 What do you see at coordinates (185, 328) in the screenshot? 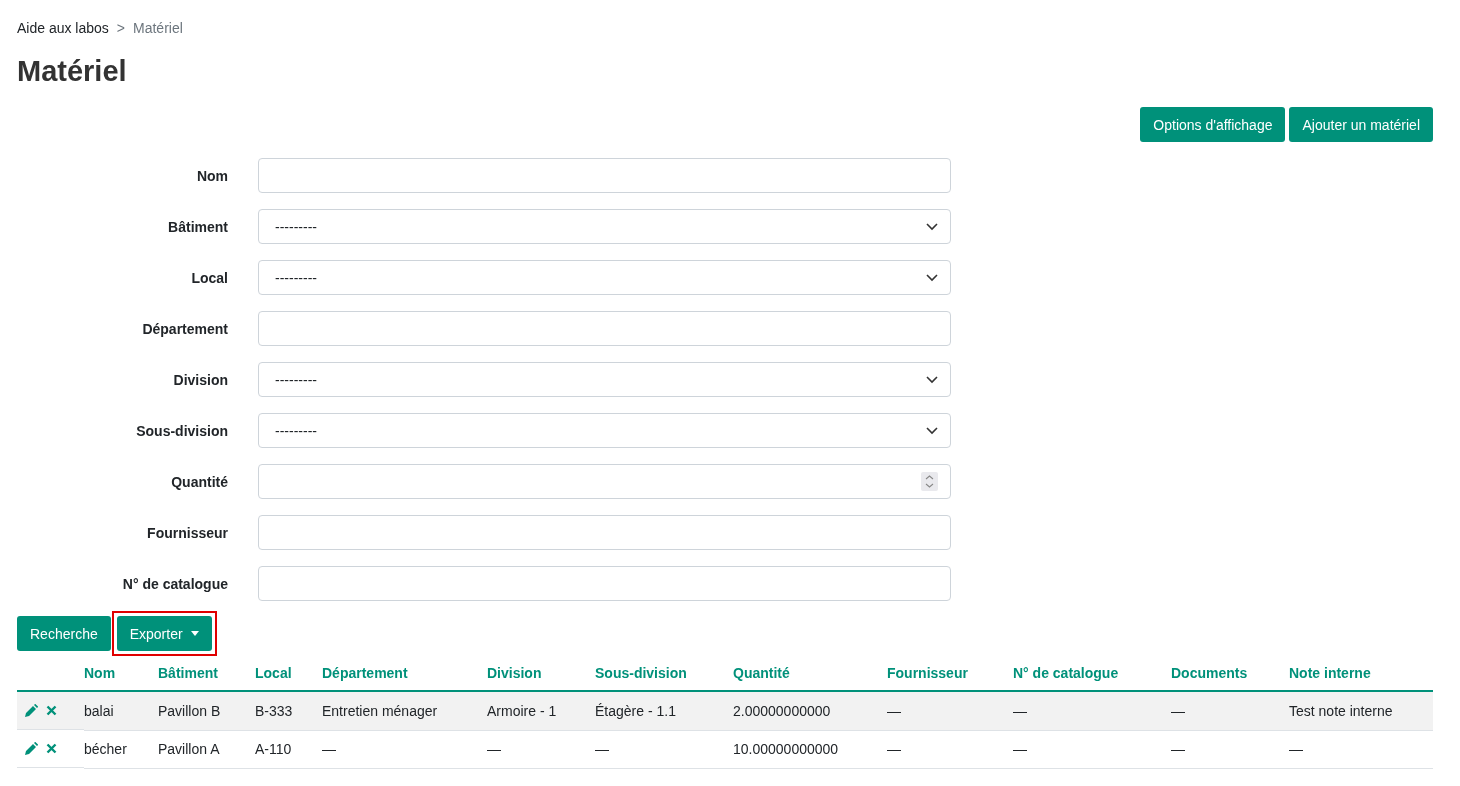
I see `field-label: Département` at bounding box center [185, 328].